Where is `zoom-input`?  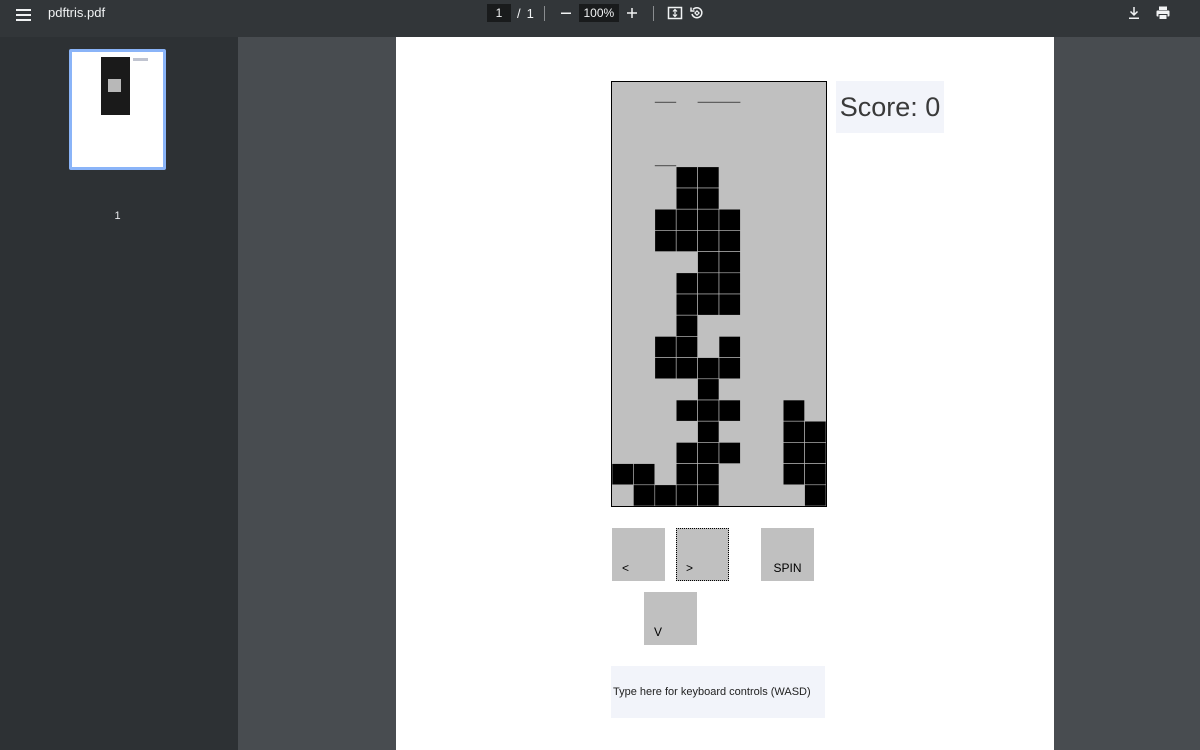
zoom-input is located at coordinates (598, 13).